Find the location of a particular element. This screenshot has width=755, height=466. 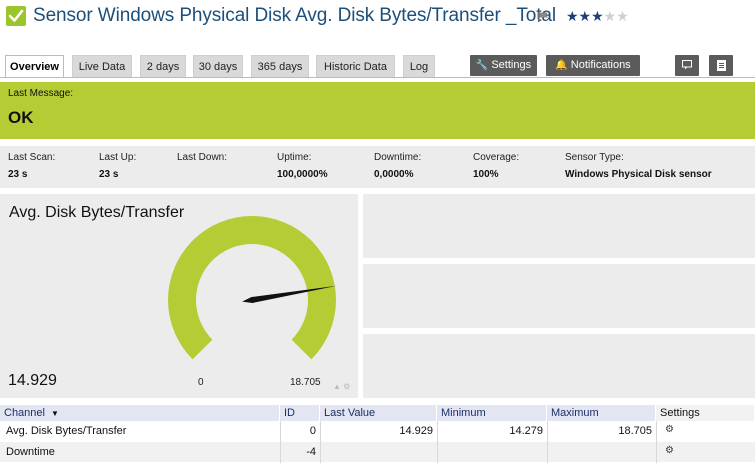

stat-last-up: Last Up: 23 s is located at coordinates (117, 166).